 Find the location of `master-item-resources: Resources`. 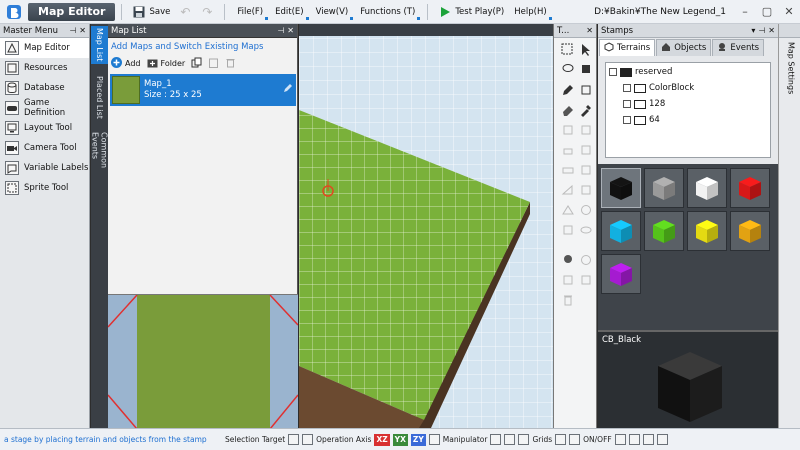

master-item-resources: Resources is located at coordinates (44, 68).